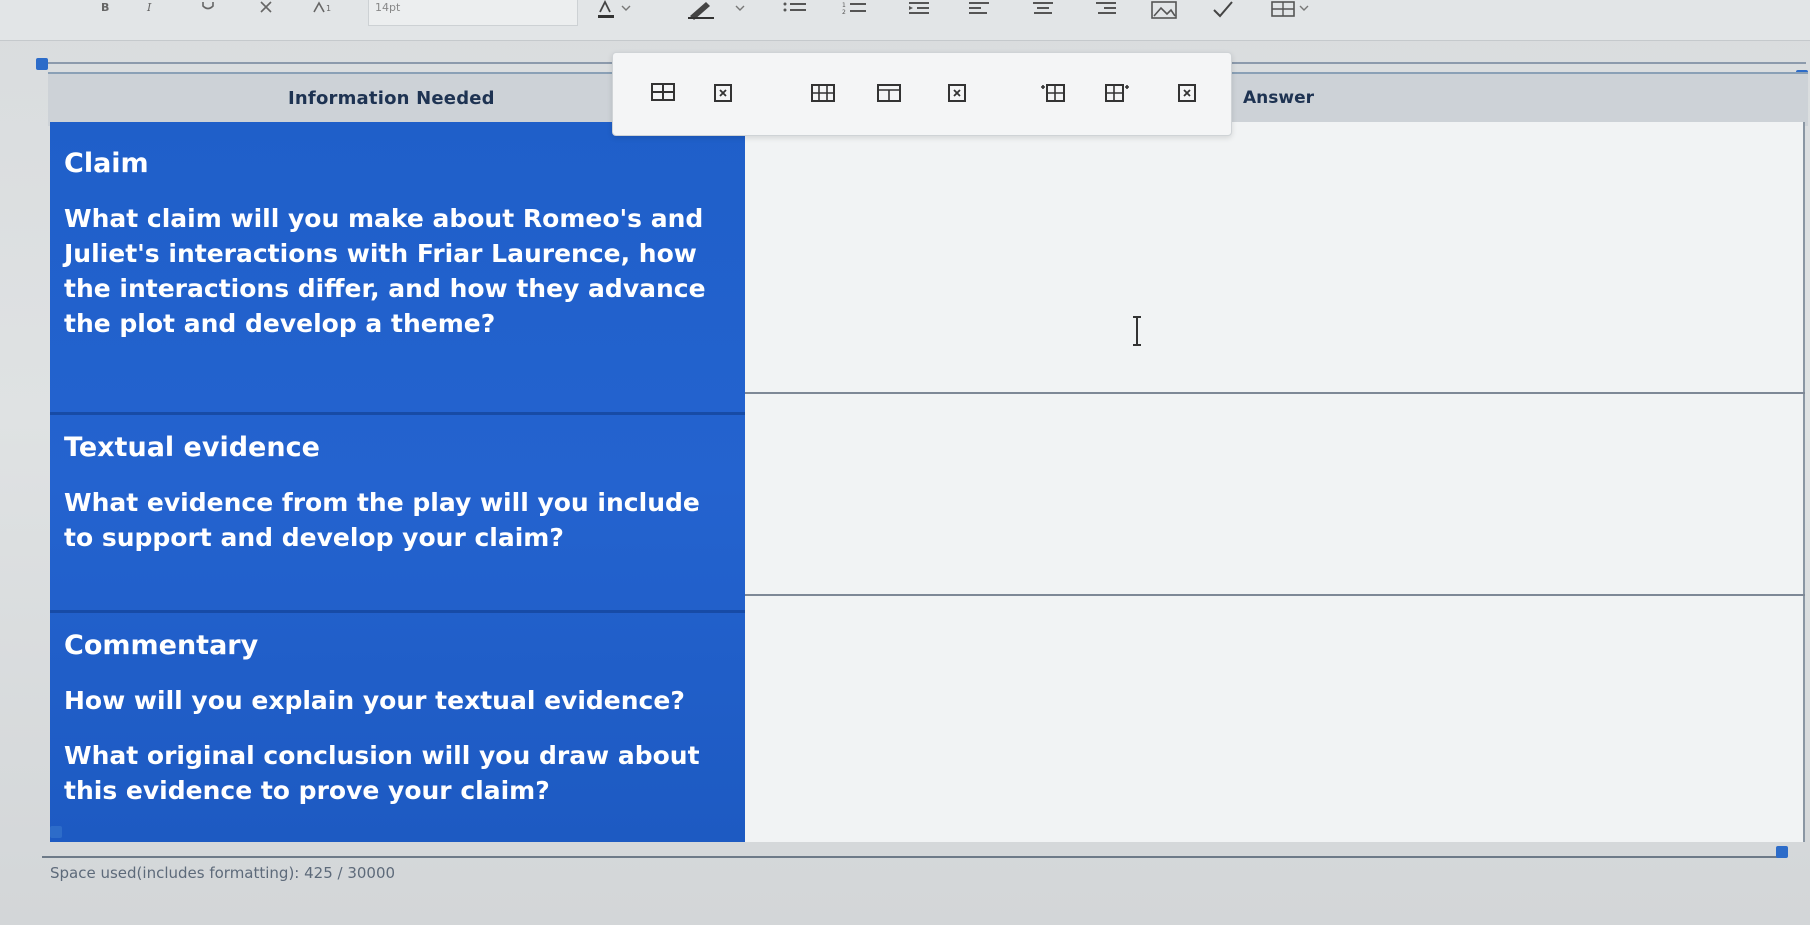 This screenshot has height=925, width=1810. What do you see at coordinates (920, 11) in the screenshot?
I see `indent-icon` at bounding box center [920, 11].